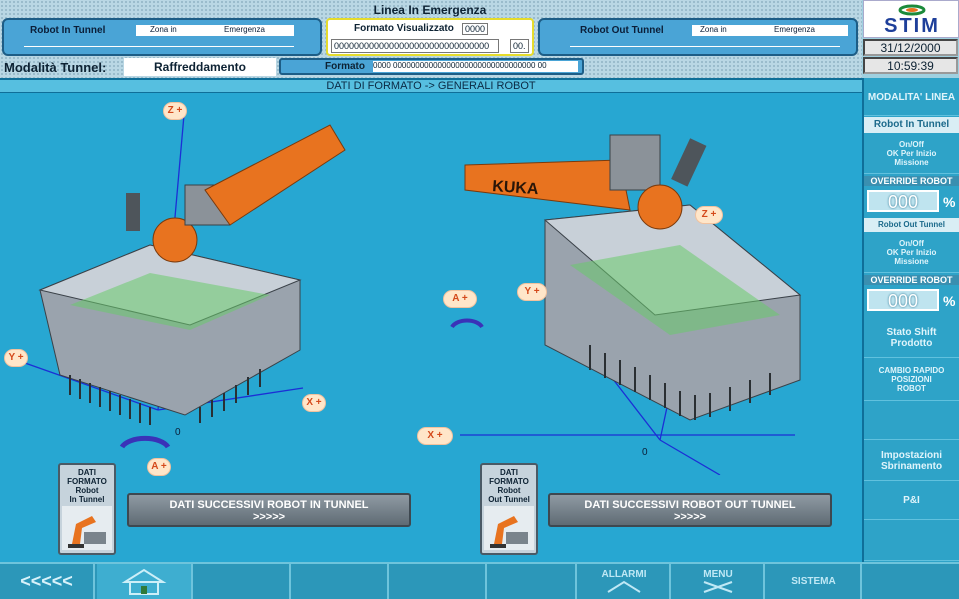  Describe the element at coordinates (911, 154) in the screenshot. I see `robot-in-ok-status: On/Off OK Per Inizio Missione` at that location.